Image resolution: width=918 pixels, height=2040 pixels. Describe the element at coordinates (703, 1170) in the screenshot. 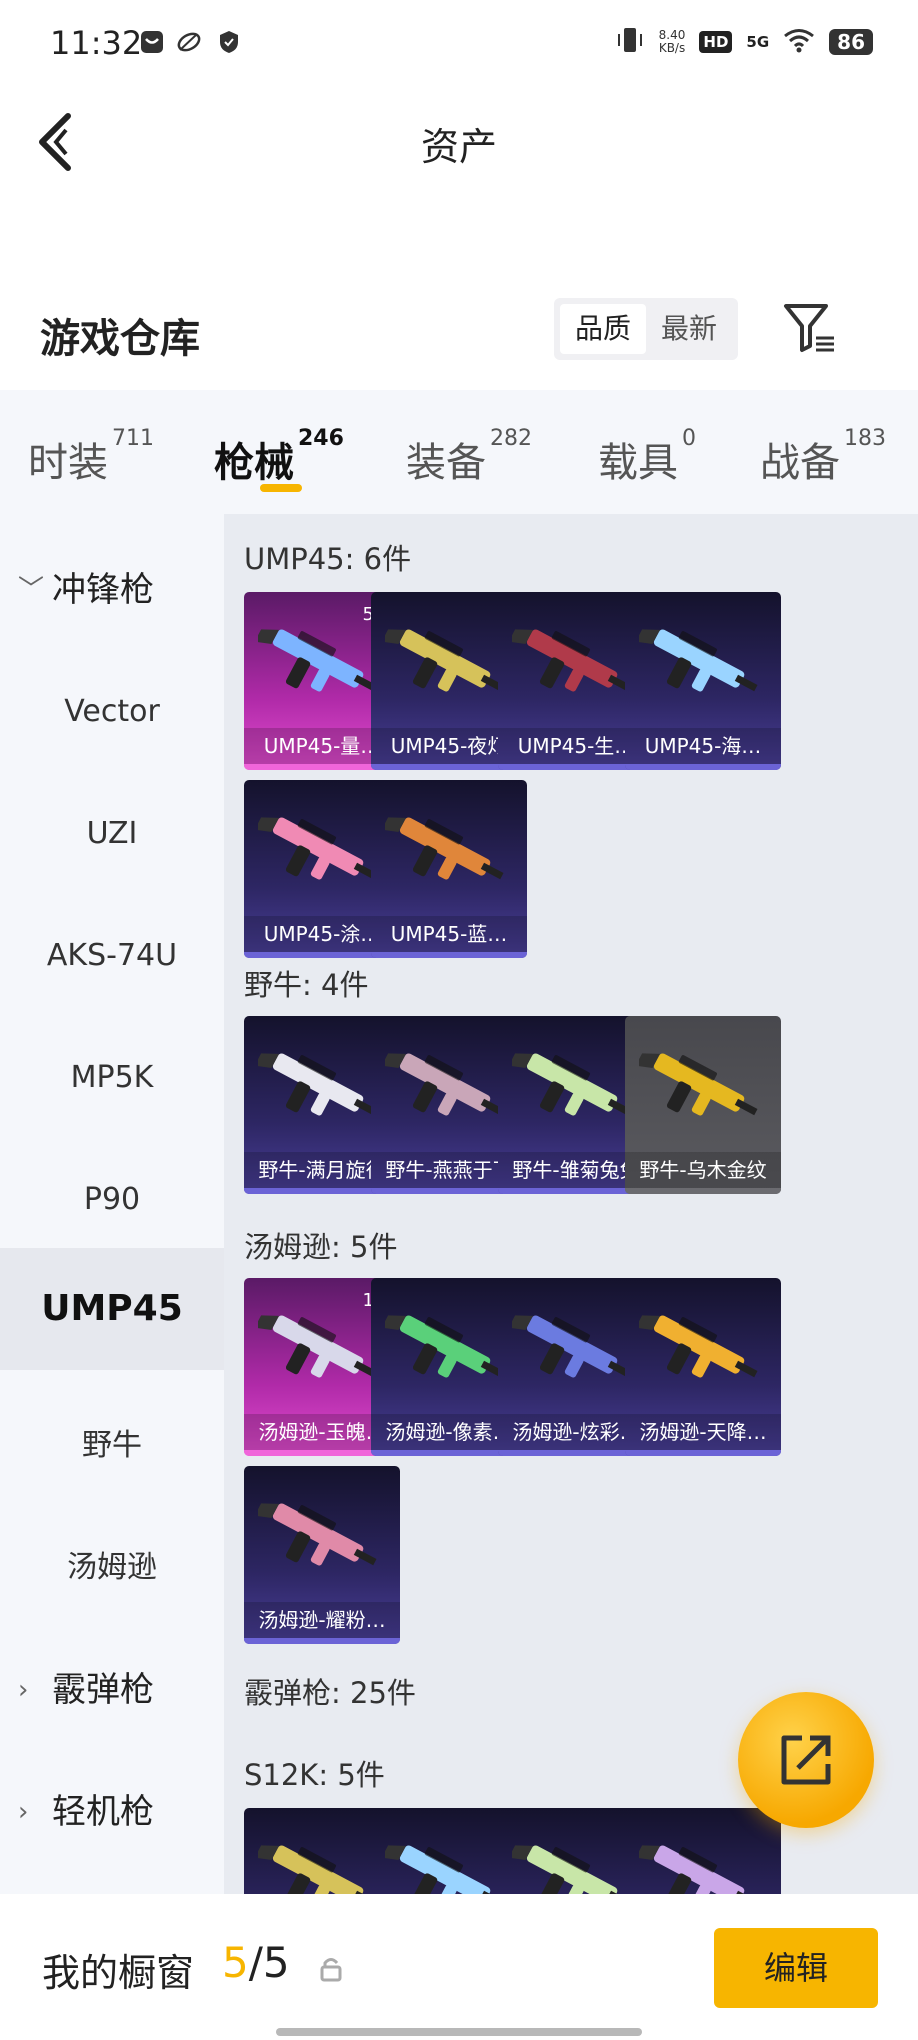

I see `weapon-name: 野牛-乌木金纹` at that location.